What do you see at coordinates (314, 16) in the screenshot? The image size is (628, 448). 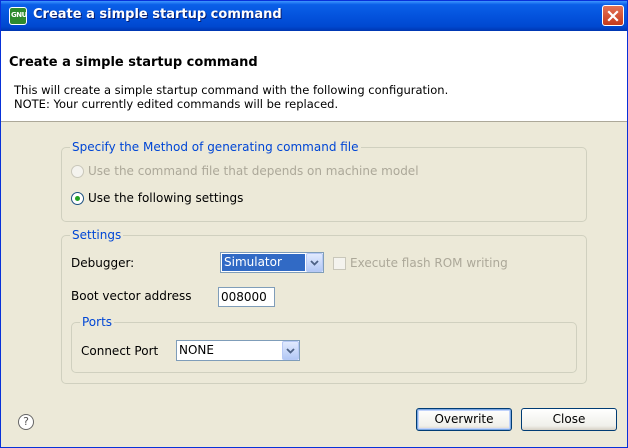 I see `title-bar: GNU Create a simple startup command` at bounding box center [314, 16].